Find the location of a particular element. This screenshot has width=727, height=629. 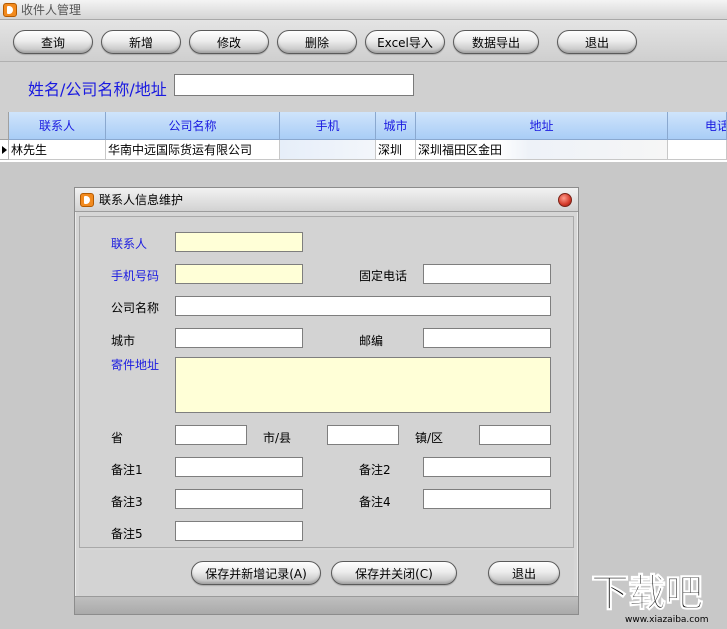

label-province: 省 is located at coordinates (117, 438).